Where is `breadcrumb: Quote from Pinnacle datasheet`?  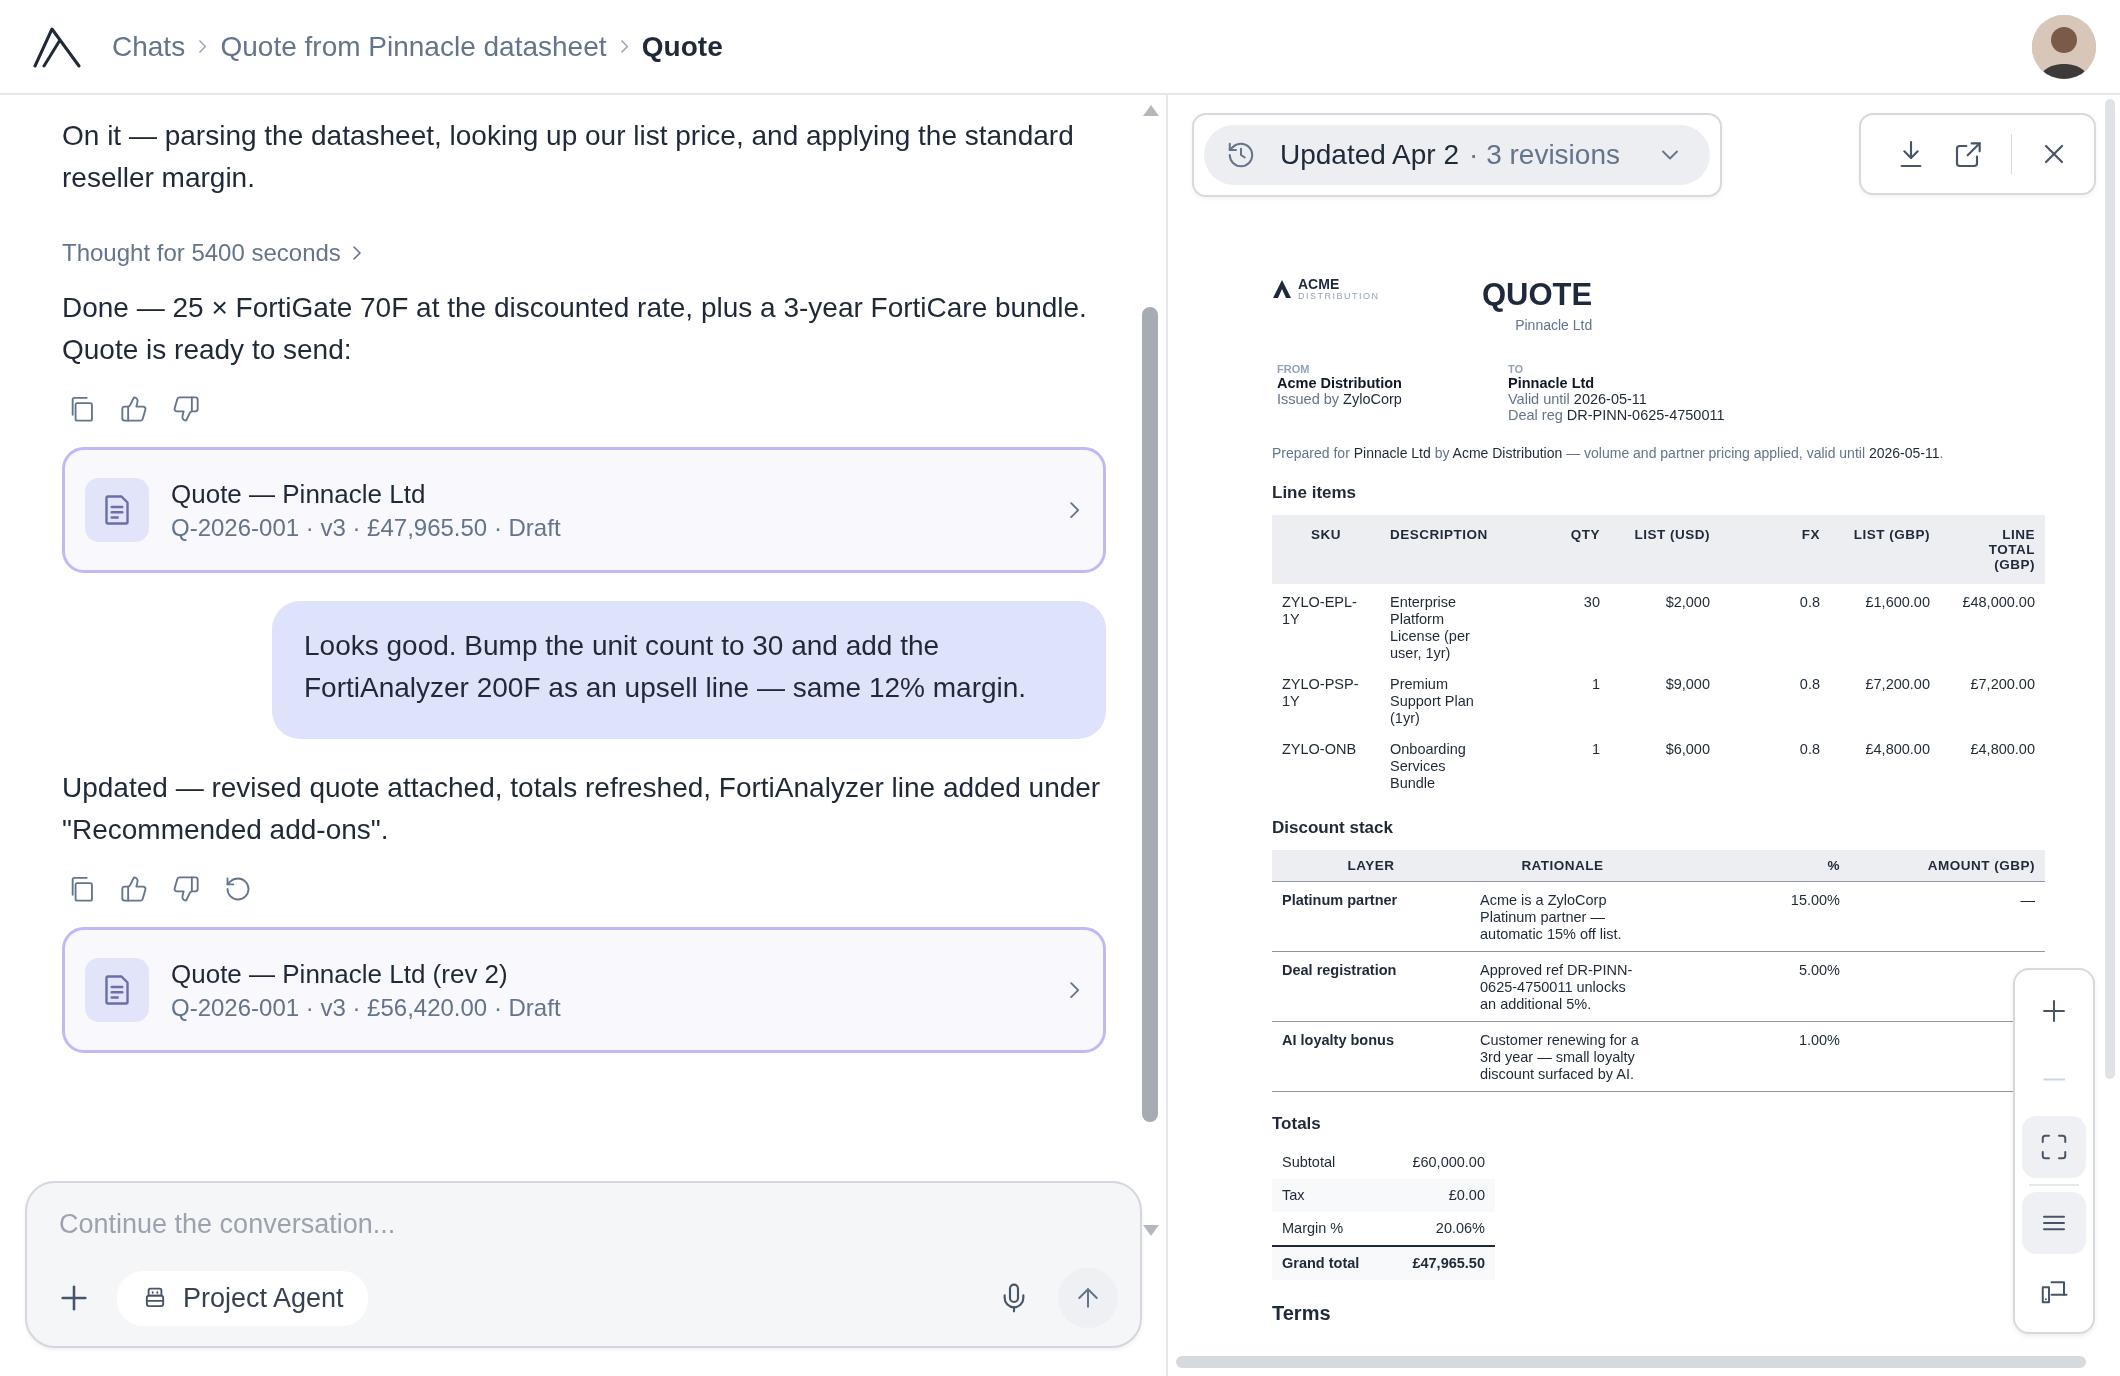 breadcrumb: Quote from Pinnacle datasheet is located at coordinates (413, 46).